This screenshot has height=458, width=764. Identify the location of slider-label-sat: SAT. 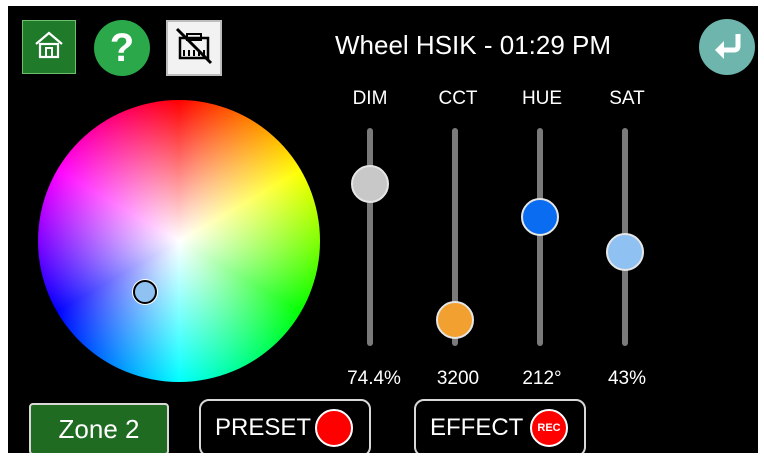
(627, 98).